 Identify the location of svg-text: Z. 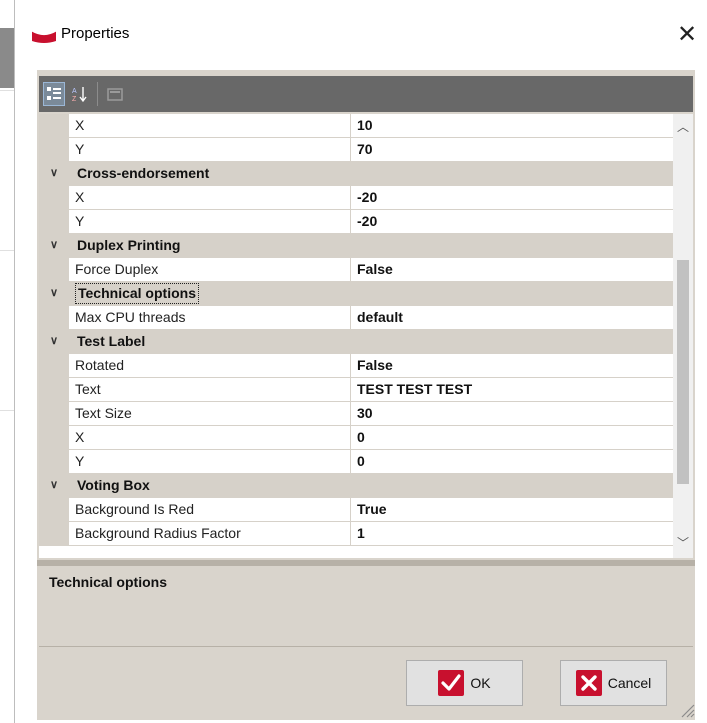
(74, 99).